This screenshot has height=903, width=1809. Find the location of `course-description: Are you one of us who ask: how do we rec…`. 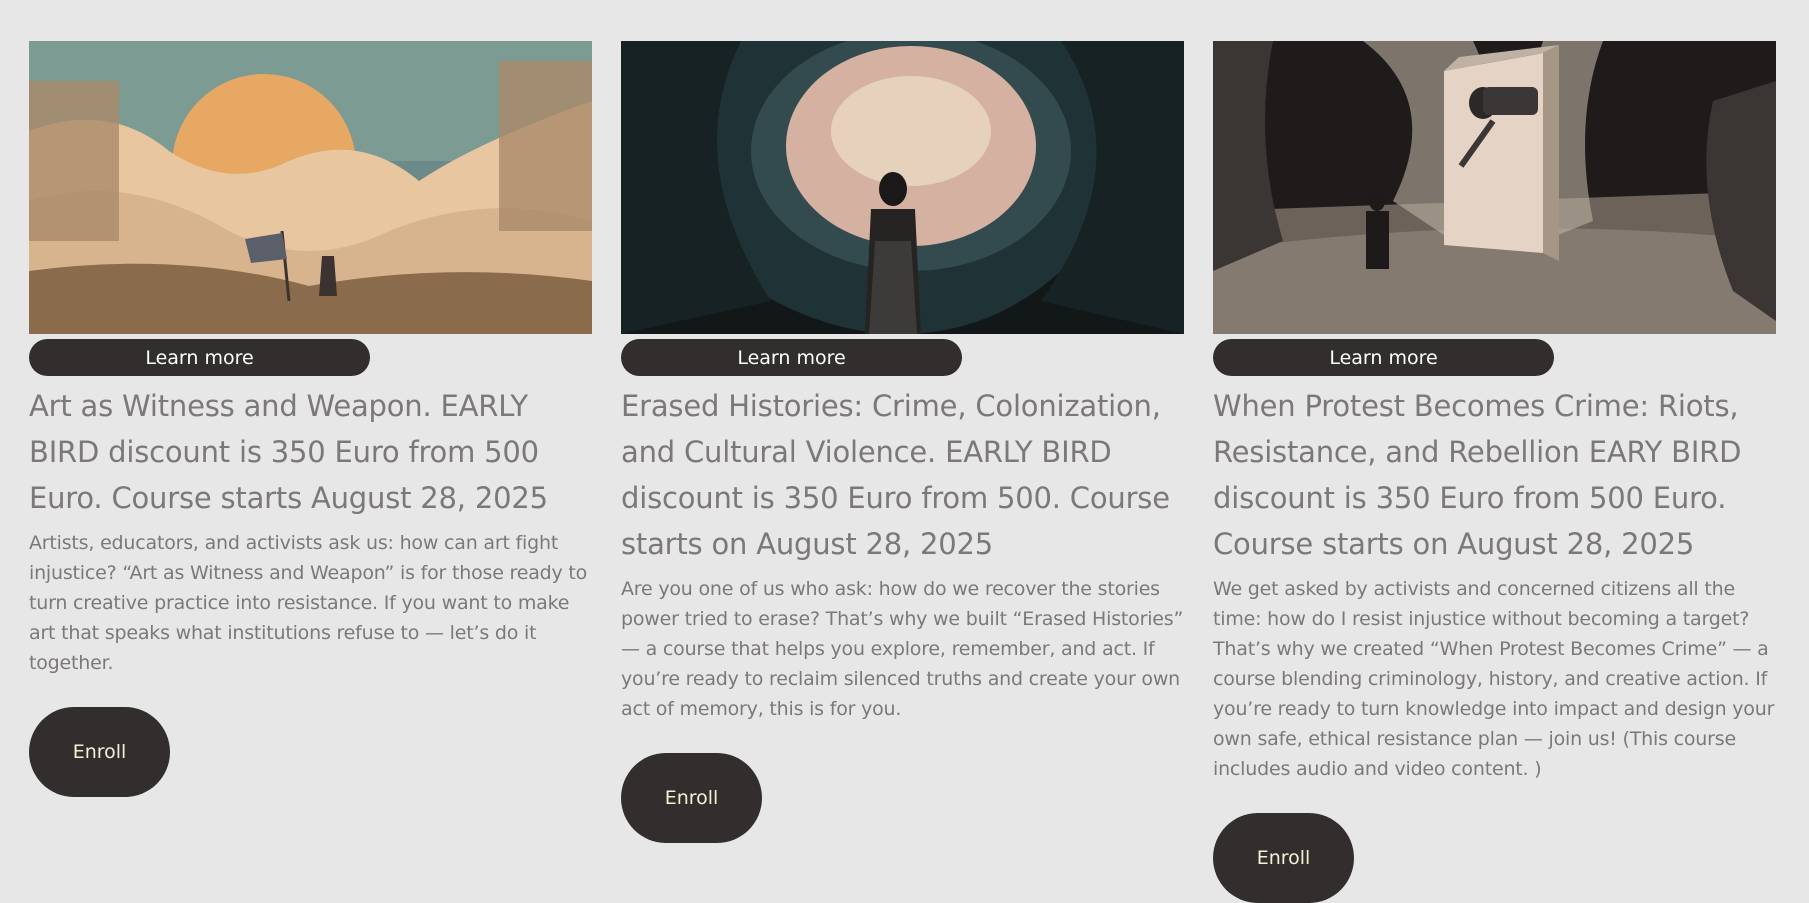

course-description: Are you one of us who ask: how do we rec… is located at coordinates (902, 649).